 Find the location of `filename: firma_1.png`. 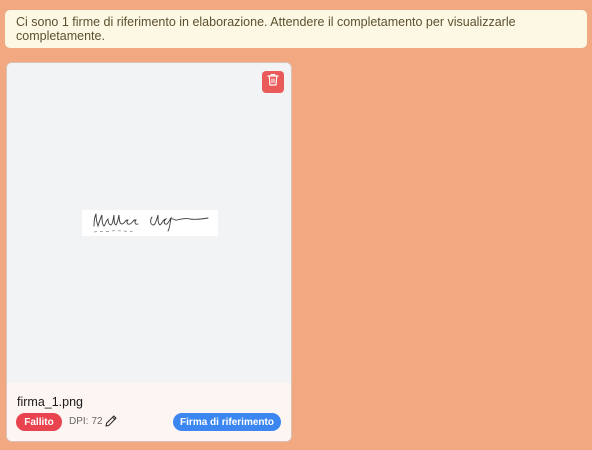

filename: firma_1.png is located at coordinates (50, 402).